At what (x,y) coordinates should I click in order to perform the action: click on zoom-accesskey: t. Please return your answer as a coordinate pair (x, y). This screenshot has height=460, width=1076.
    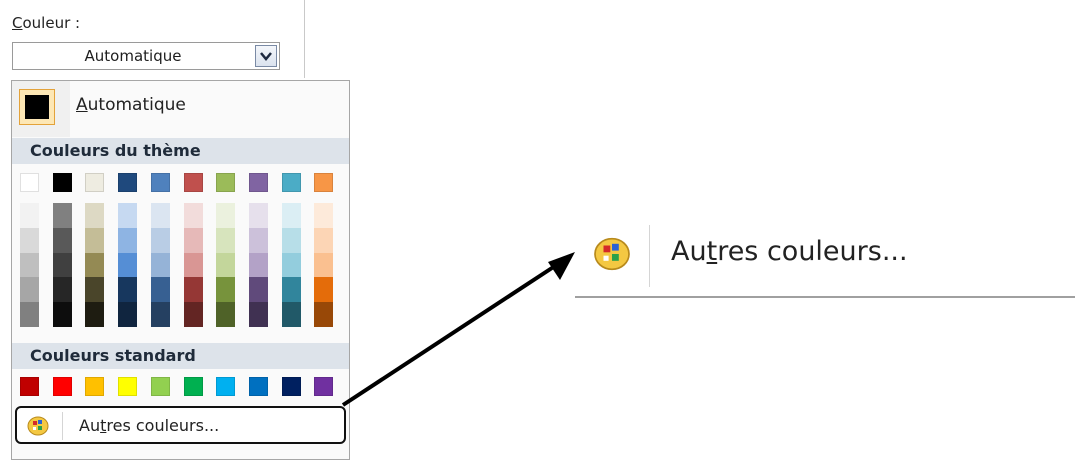
    Looking at the image, I should click on (712, 251).